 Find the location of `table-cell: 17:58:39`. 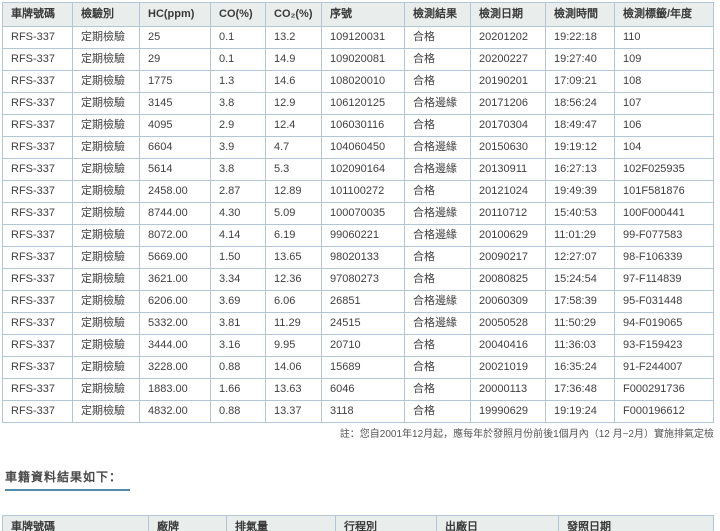

table-cell: 17:58:39 is located at coordinates (580, 301).